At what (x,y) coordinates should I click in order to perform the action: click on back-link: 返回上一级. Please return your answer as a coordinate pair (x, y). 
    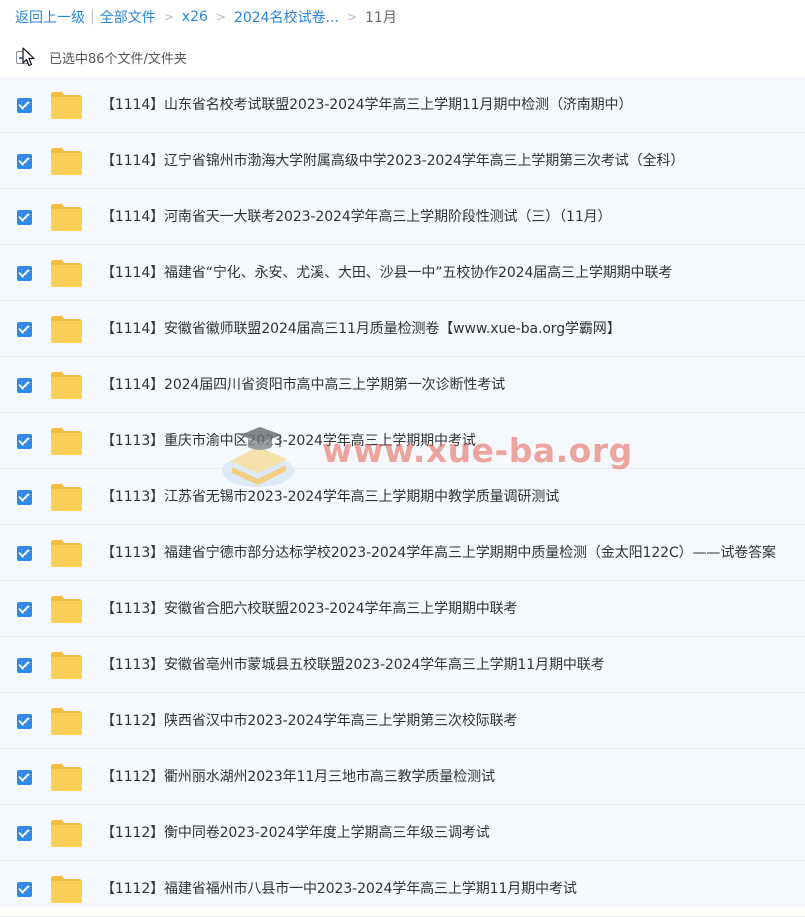
    Looking at the image, I should click on (50, 17).